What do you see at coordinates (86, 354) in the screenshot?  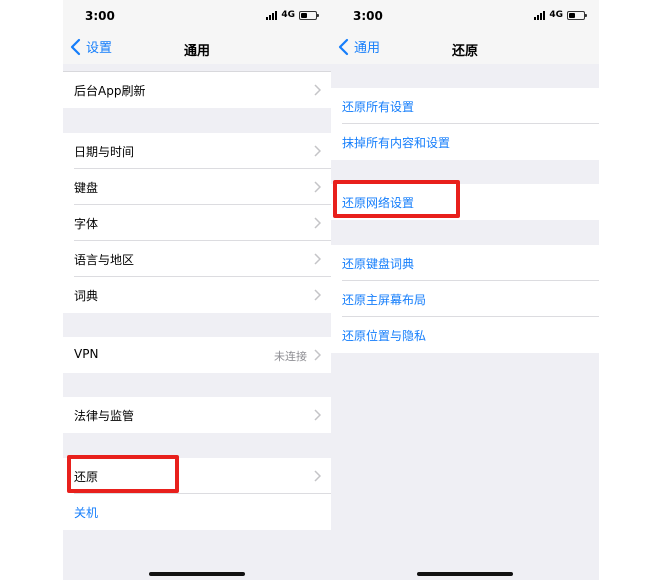 I see `row-label: VPN` at bounding box center [86, 354].